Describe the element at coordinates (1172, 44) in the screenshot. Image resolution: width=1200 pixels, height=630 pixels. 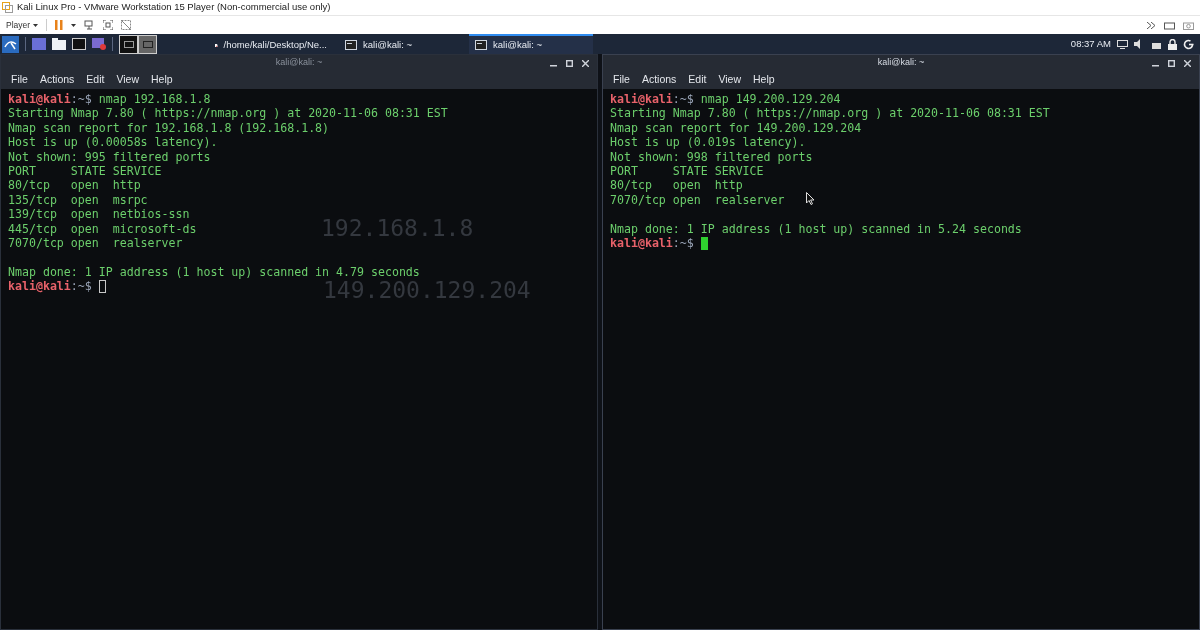
I see `lock-icon` at that location.